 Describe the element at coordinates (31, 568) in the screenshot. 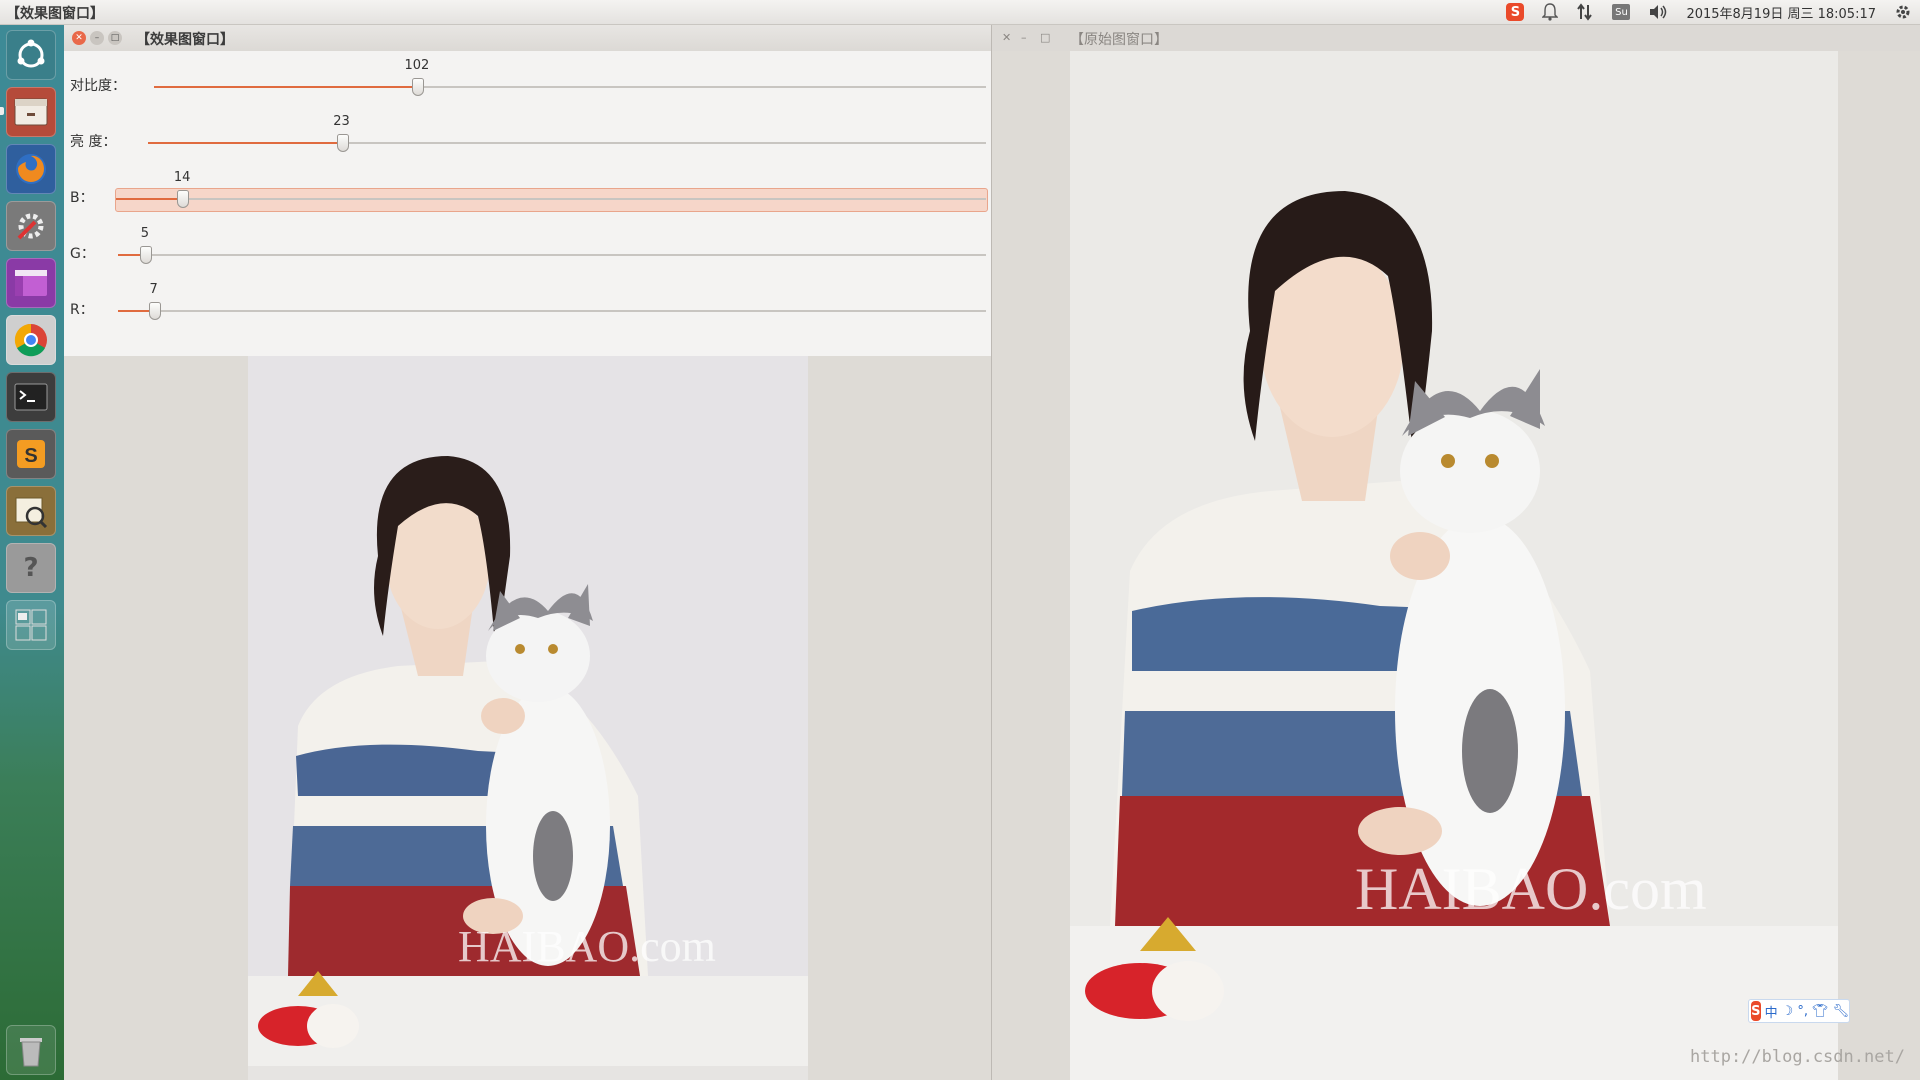

I see `help-icon: ?` at that location.